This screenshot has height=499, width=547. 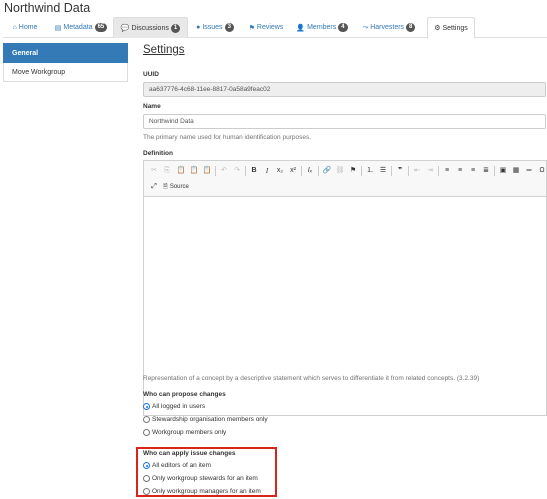 What do you see at coordinates (28, 27) in the screenshot?
I see `tab-home-label: Home` at bounding box center [28, 27].